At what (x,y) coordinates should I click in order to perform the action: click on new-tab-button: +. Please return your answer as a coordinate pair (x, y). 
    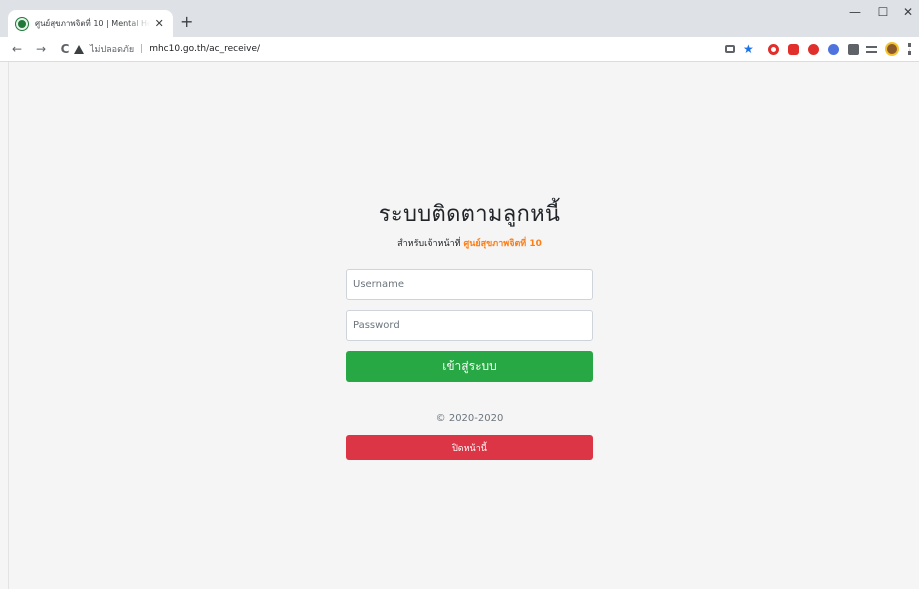
    Looking at the image, I should click on (186, 22).